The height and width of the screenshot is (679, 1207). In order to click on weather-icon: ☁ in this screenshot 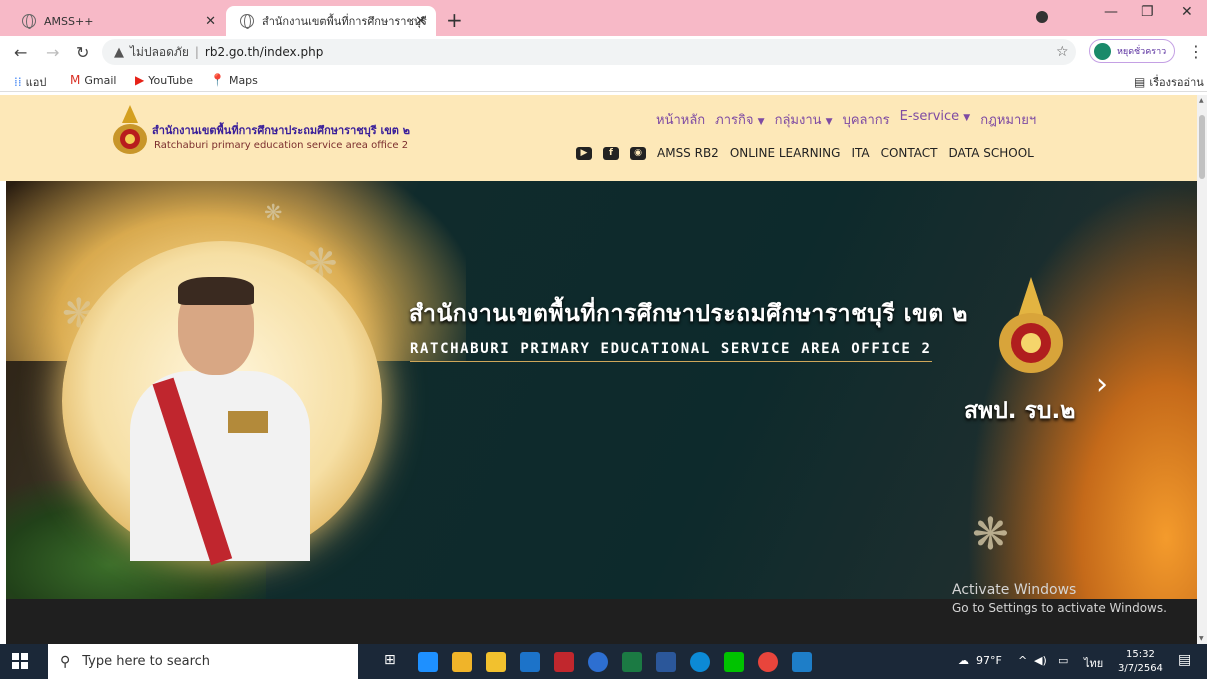, I will do `click(963, 660)`.